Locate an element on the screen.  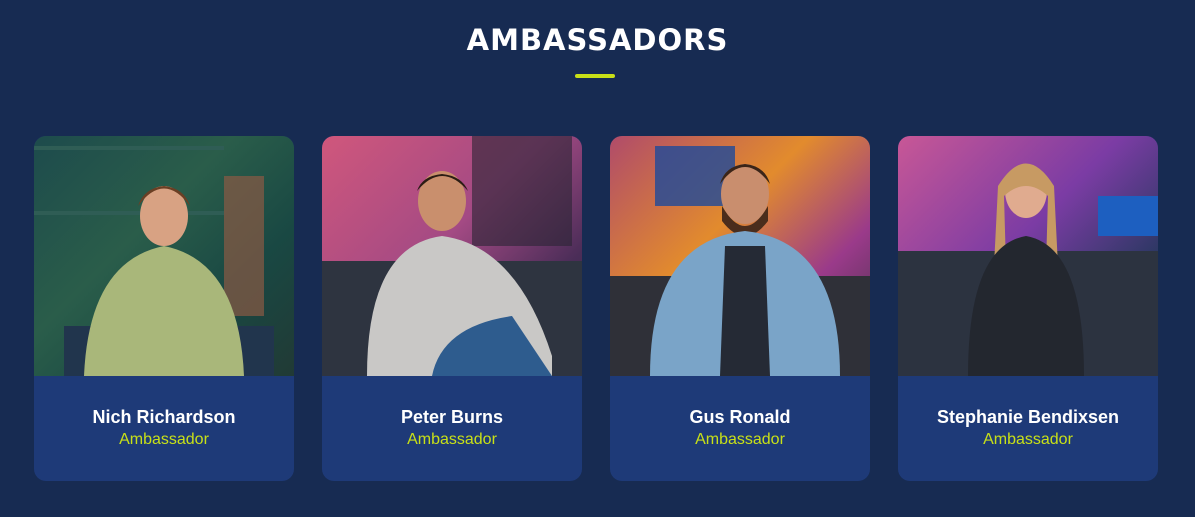
ambassador-name: Peter Burns is located at coordinates (452, 417).